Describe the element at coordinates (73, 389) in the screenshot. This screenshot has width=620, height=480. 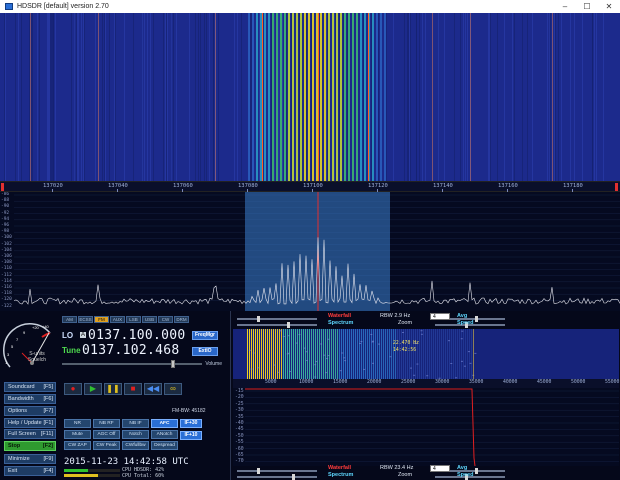
I see `record-button: ●` at that location.